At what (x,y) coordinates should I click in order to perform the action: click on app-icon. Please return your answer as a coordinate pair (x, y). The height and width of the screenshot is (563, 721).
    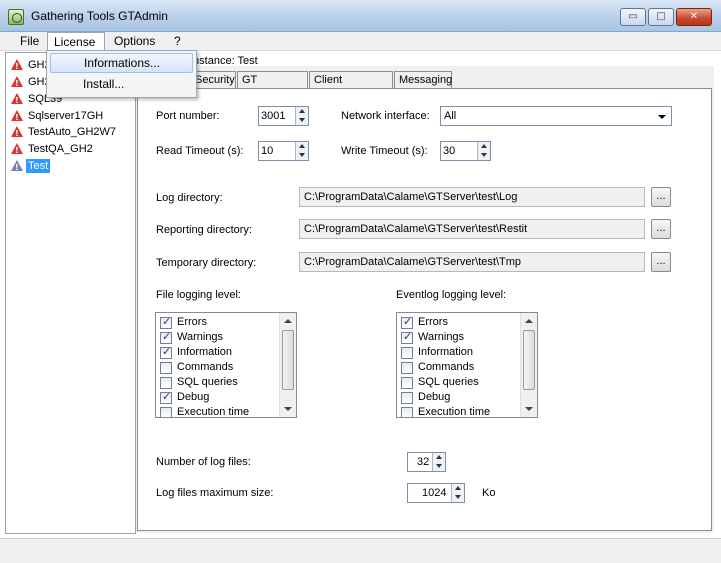
    Looking at the image, I should click on (16, 17).